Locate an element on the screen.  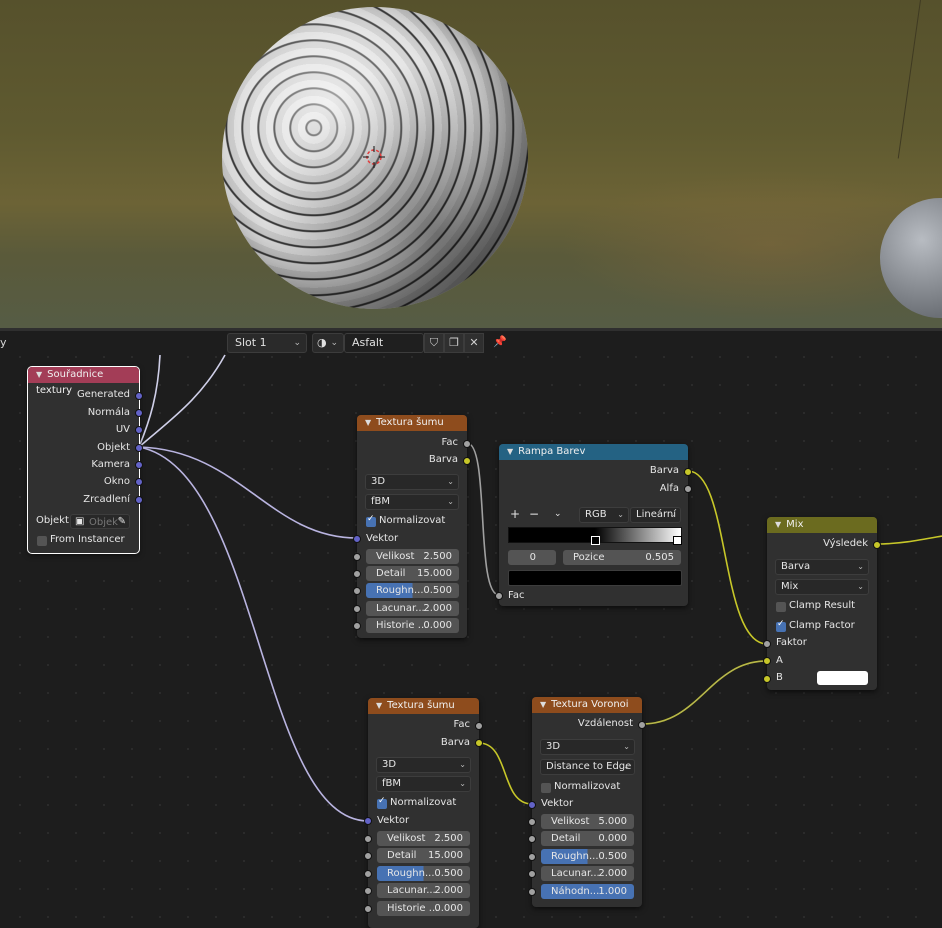
alpha-output-socket is located at coordinates (688, 489).